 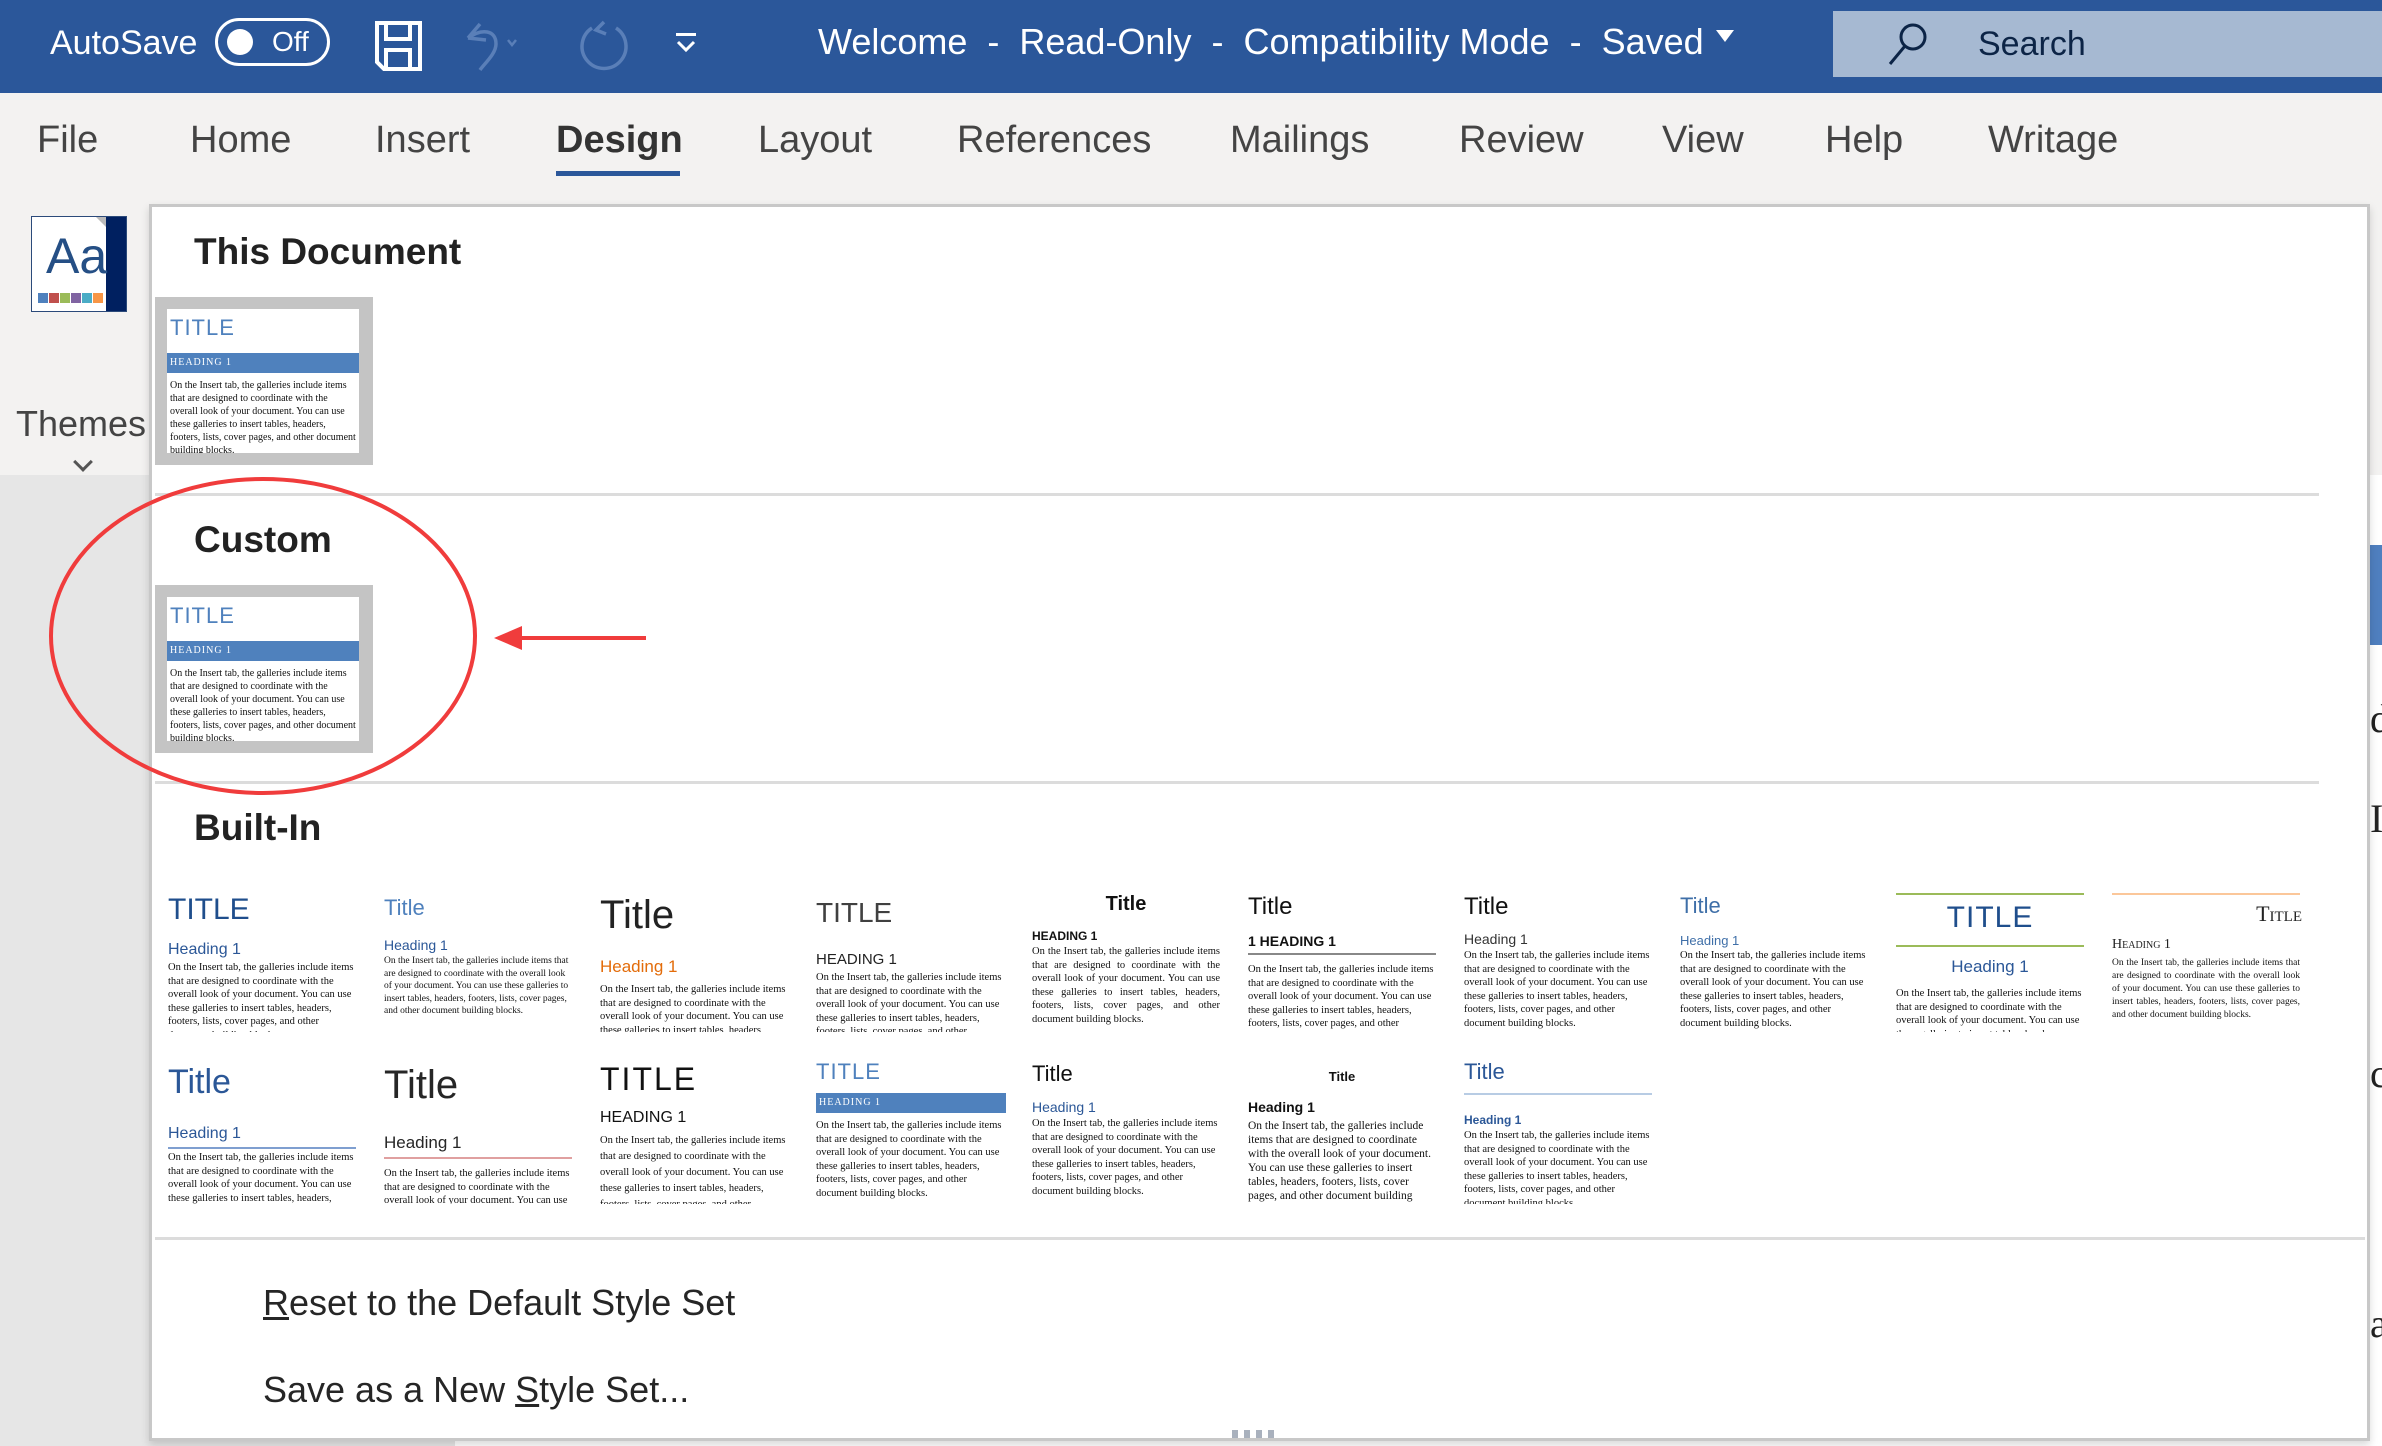 What do you see at coordinates (2376, 1323) in the screenshot?
I see `document-text-fragment: a` at bounding box center [2376, 1323].